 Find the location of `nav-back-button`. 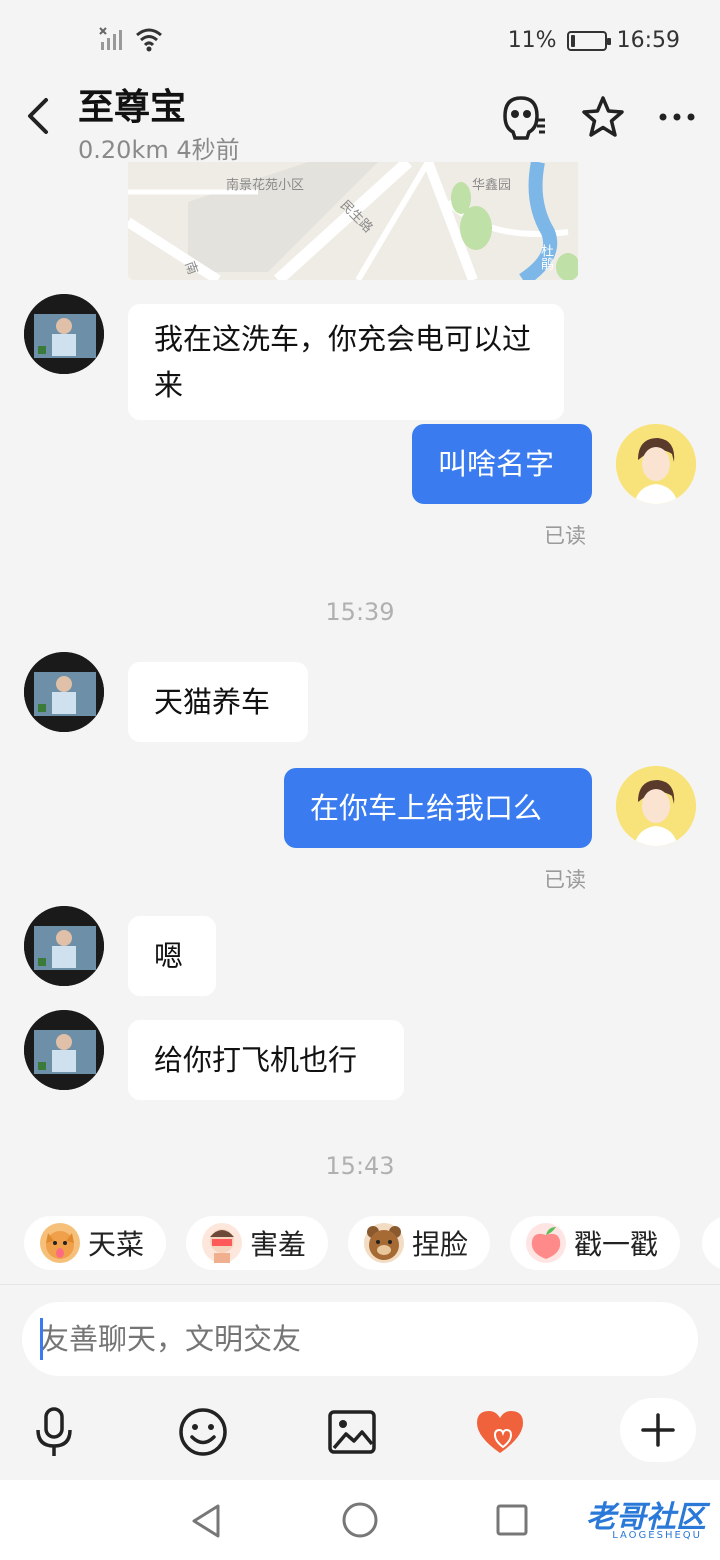

nav-back-button is located at coordinates (206, 1523).